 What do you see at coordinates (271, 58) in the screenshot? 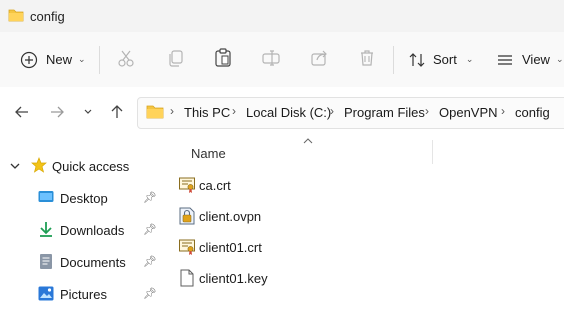
I see `rename-icon` at bounding box center [271, 58].